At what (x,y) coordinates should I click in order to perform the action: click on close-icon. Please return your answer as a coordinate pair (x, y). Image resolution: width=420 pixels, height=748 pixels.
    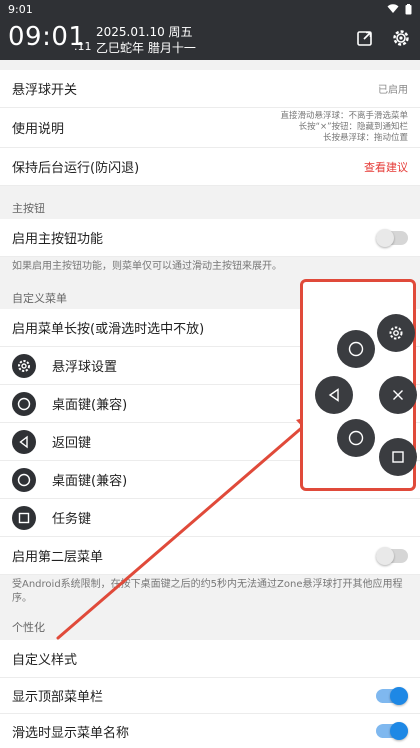
    Looking at the image, I should click on (398, 395).